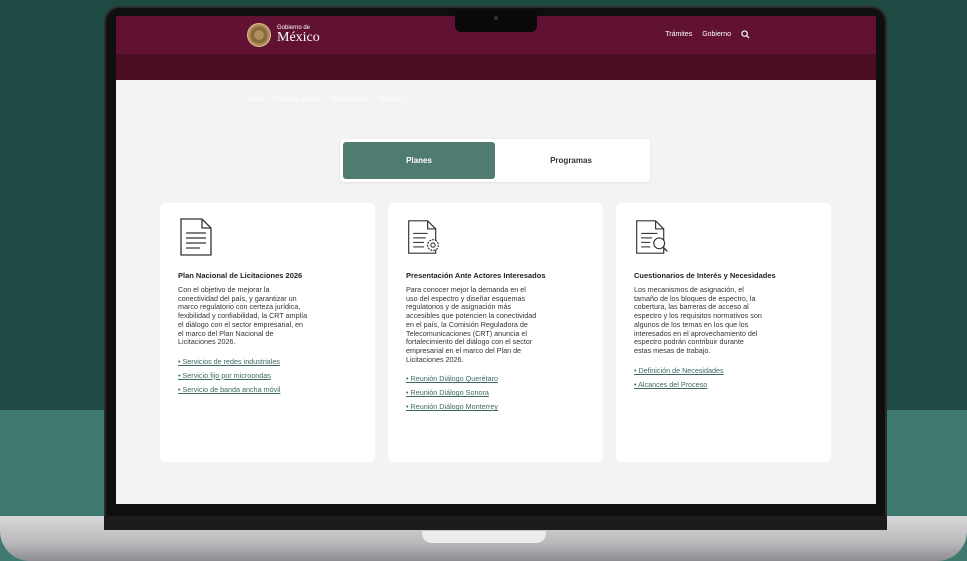 Image resolution: width=967 pixels, height=561 pixels. What do you see at coordinates (392, 99) in the screenshot?
I see `nav-directorio: Directorio` at bounding box center [392, 99].